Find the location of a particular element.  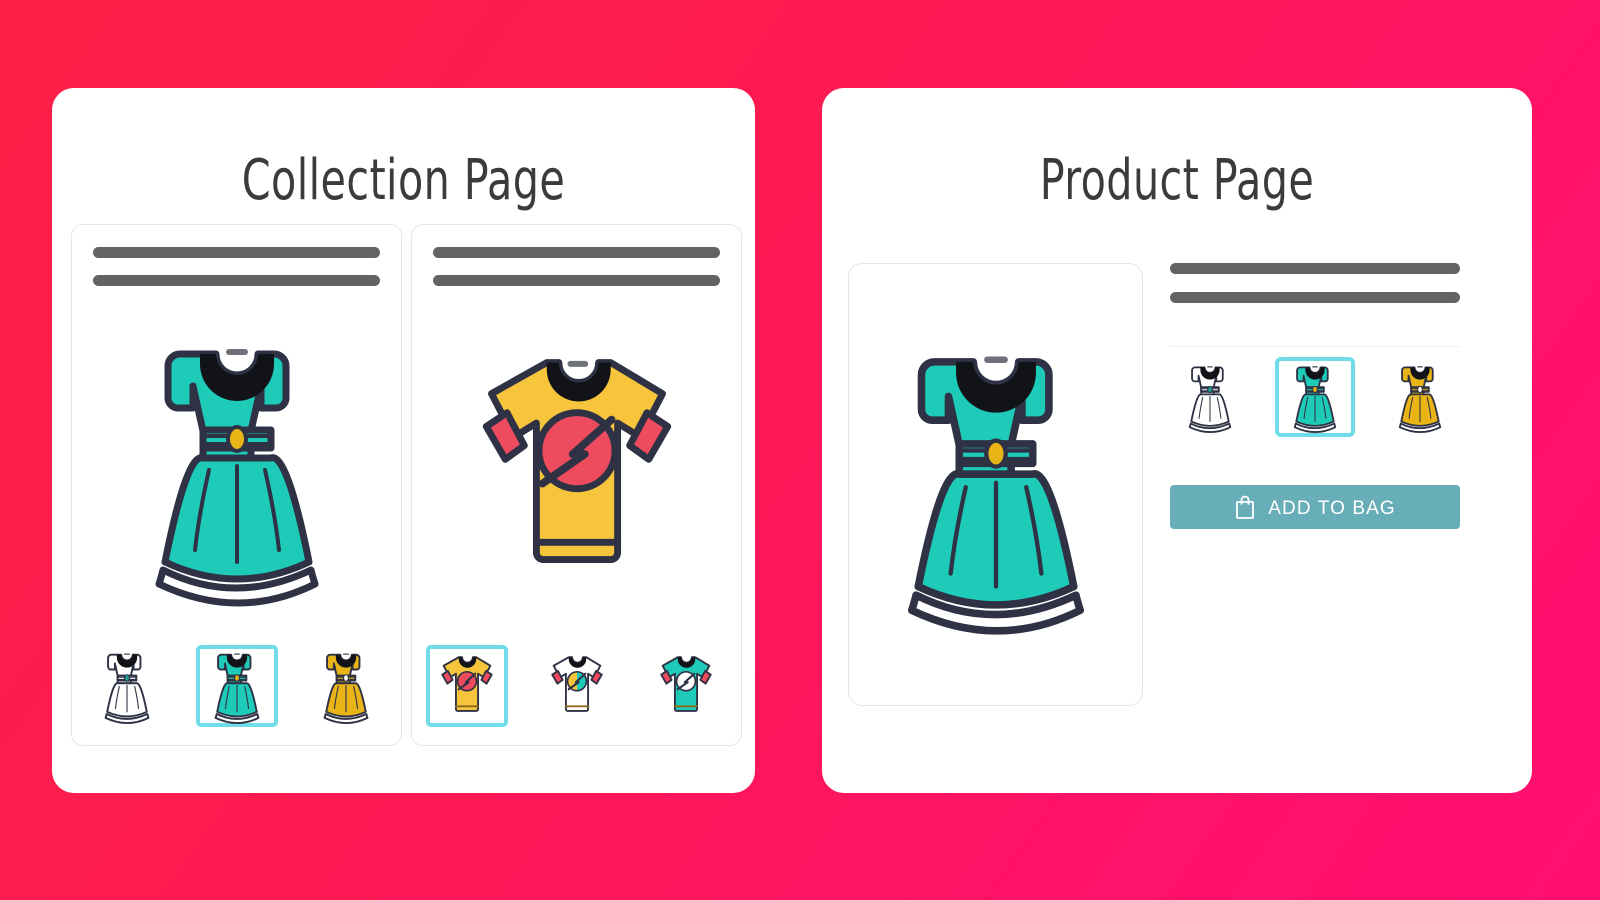

tshirt-hero-image is located at coordinates (576, 468).